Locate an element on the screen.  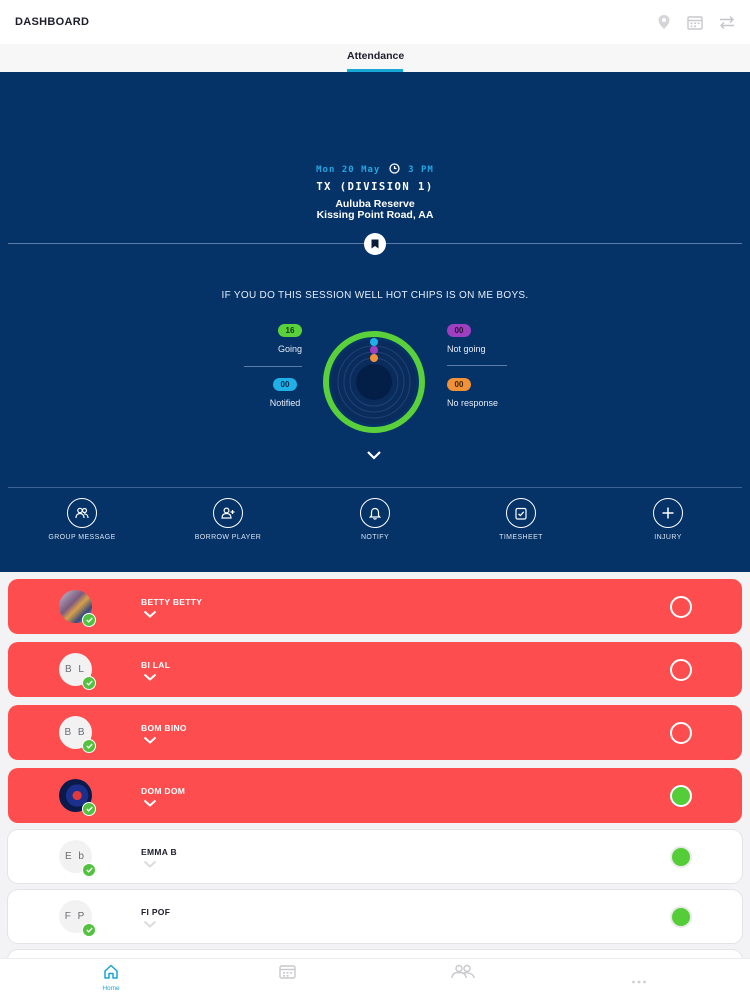
location-pin-icon is located at coordinates (664, 22).